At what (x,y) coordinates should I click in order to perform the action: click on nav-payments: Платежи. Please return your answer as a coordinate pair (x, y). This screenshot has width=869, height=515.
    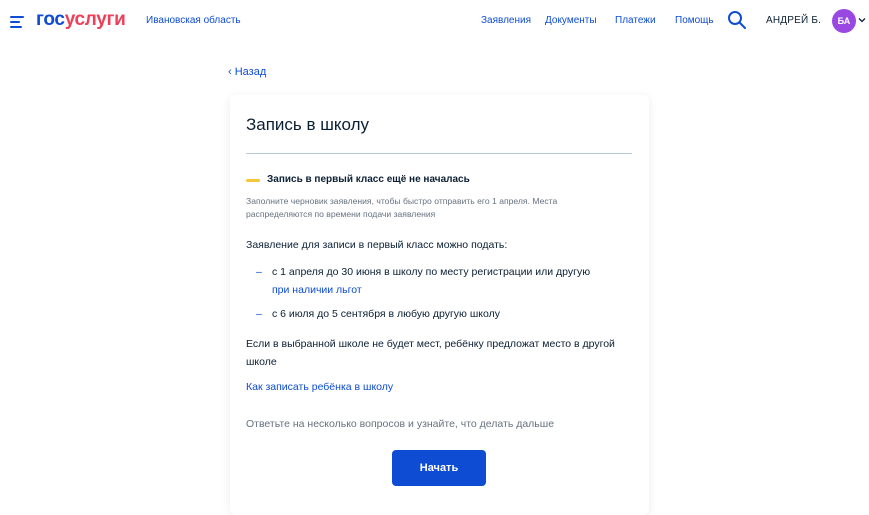
    Looking at the image, I should click on (635, 20).